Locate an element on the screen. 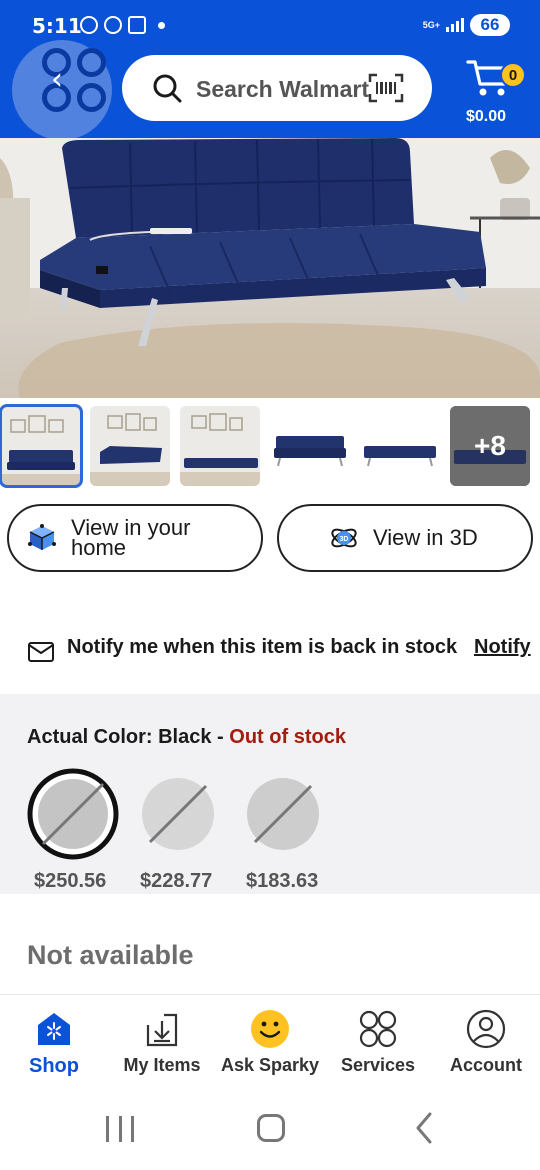 The width and height of the screenshot is (540, 1170). account-icon is located at coordinates (486, 1029).